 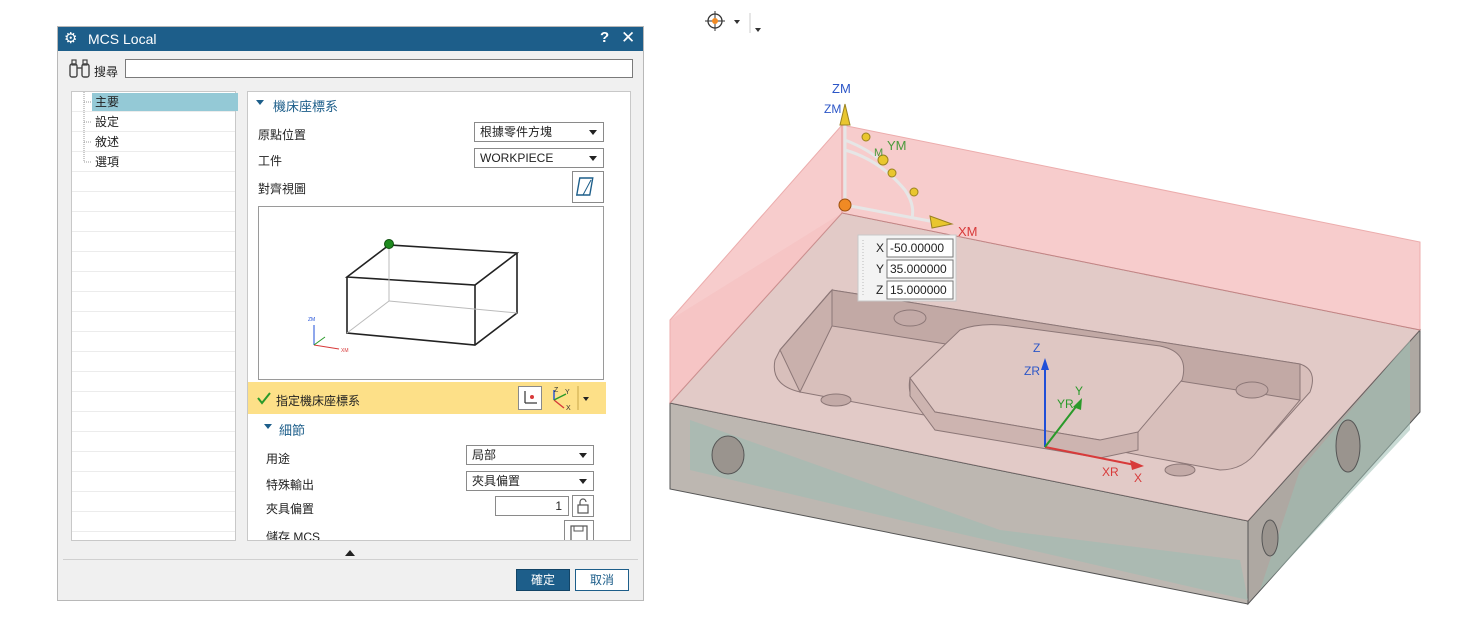 I want to click on collapse-dialog-icon, so click(x=350, y=553).